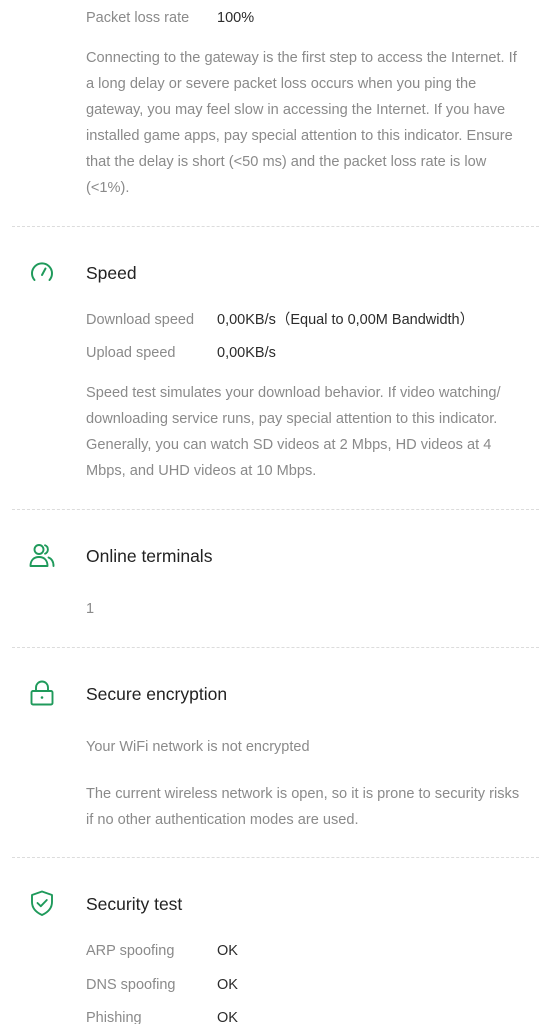 This screenshot has width=551, height=1024. Describe the element at coordinates (130, 951) in the screenshot. I see `arp-spoofing-label: ARP spoofing` at that location.